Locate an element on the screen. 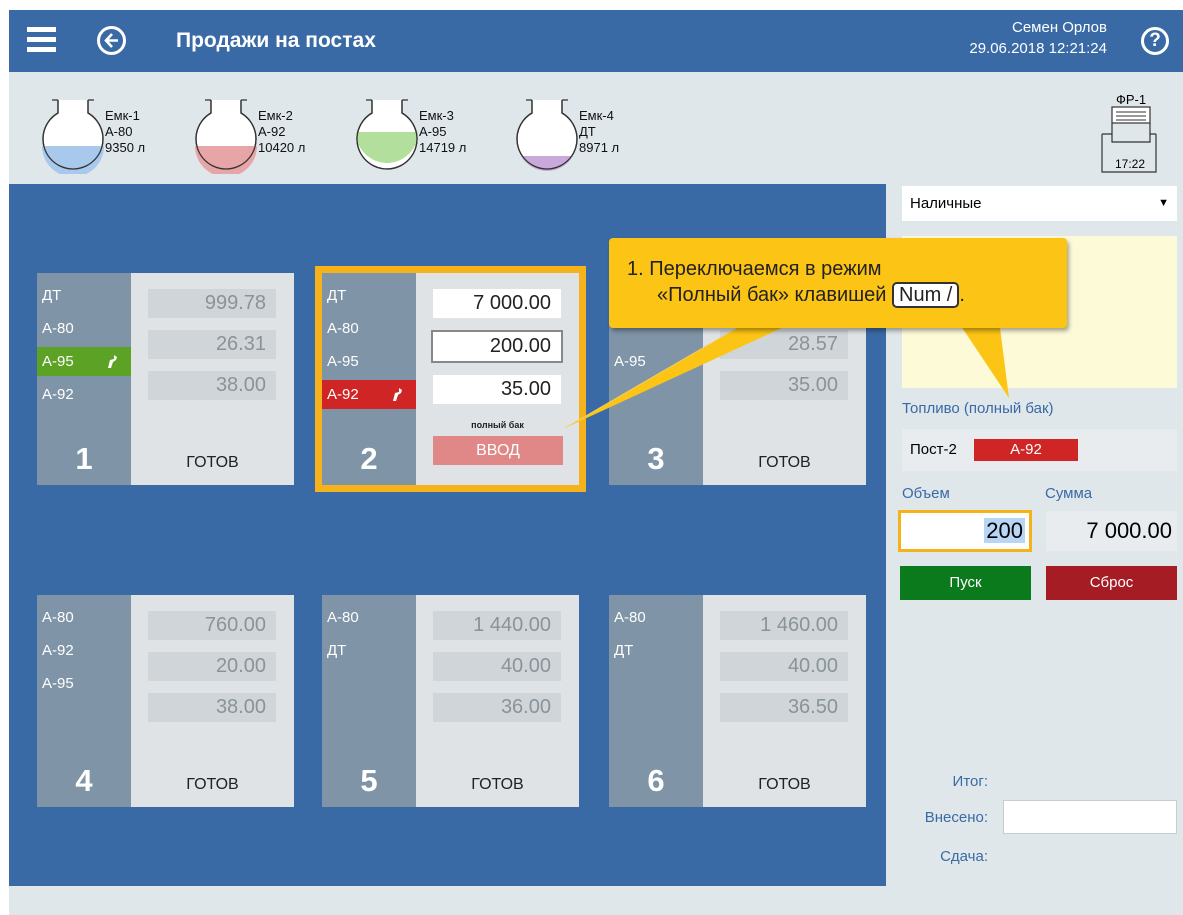  post-volume: 20.00 is located at coordinates (212, 666).